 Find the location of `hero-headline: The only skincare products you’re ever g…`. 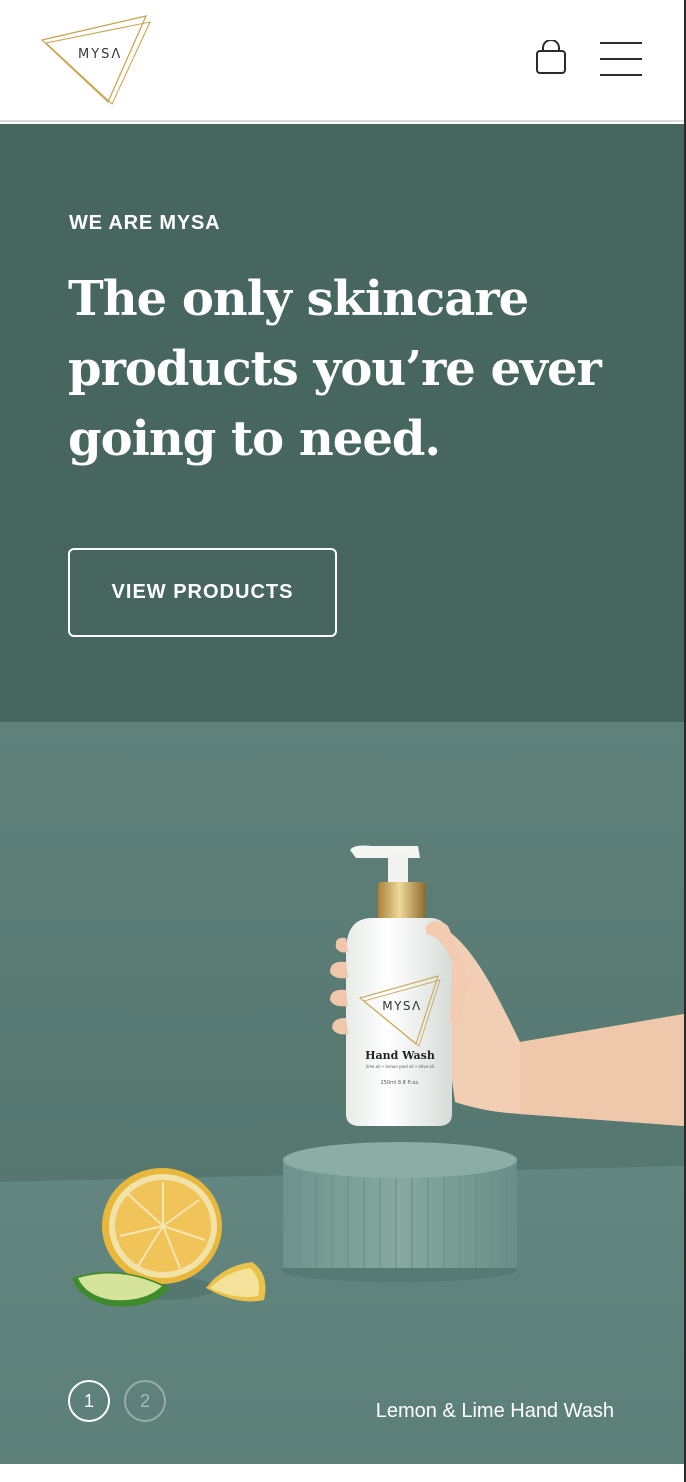

hero-headline: The only skincare products you’re ever g… is located at coordinates (335, 369).